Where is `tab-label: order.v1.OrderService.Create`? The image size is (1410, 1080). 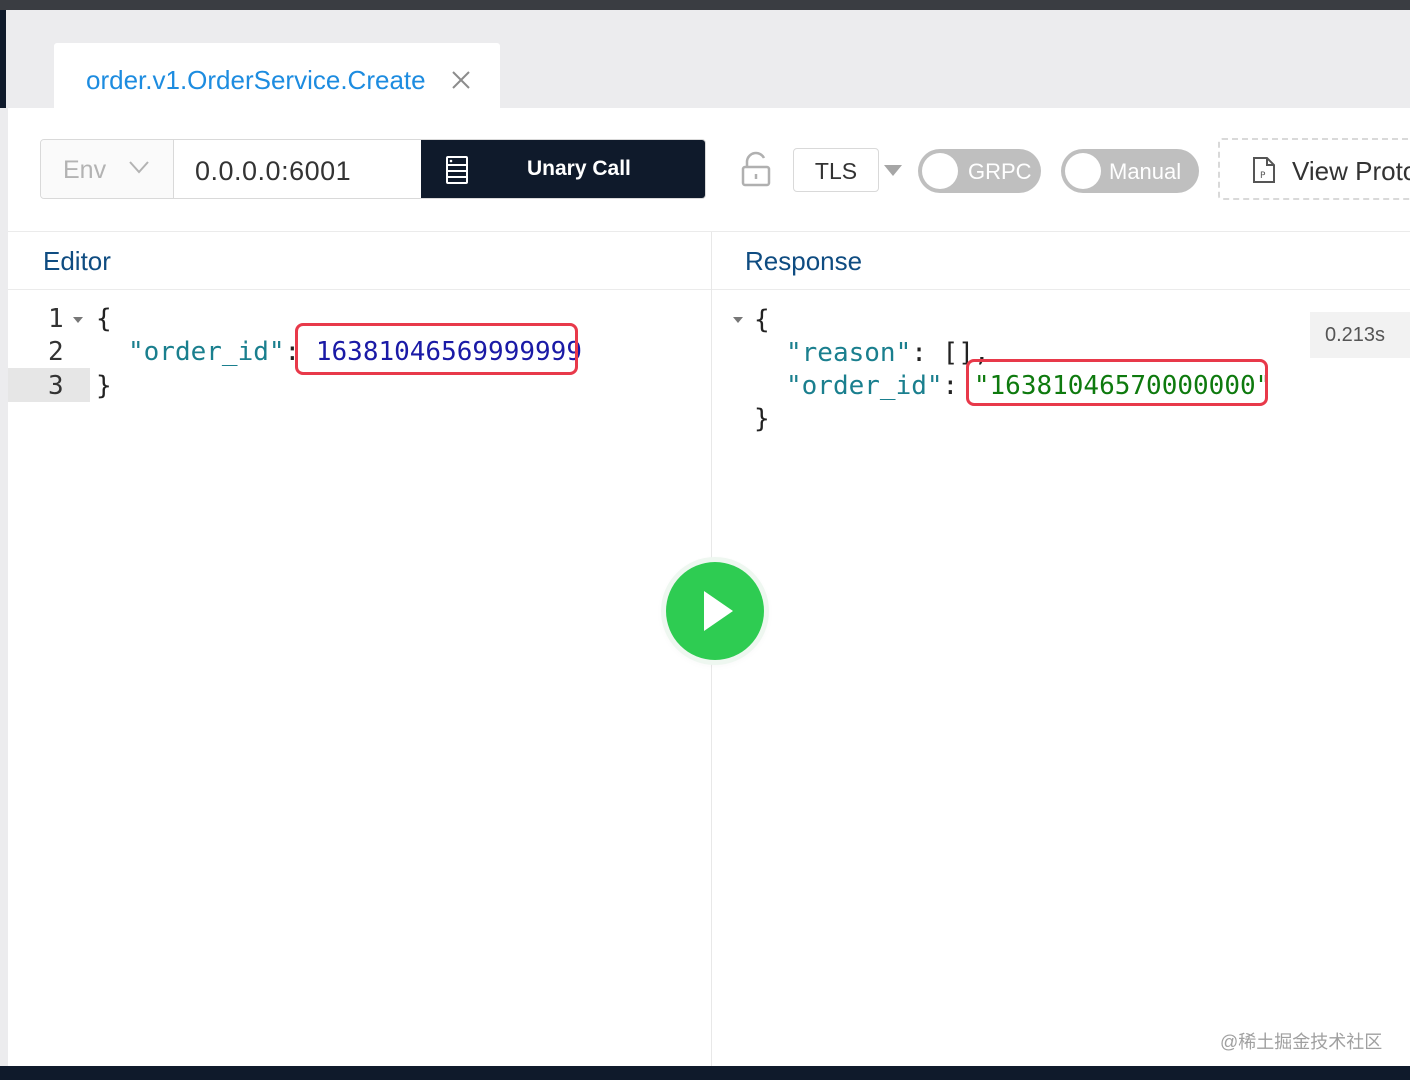
tab-label: order.v1.OrderService.Create is located at coordinates (256, 80).